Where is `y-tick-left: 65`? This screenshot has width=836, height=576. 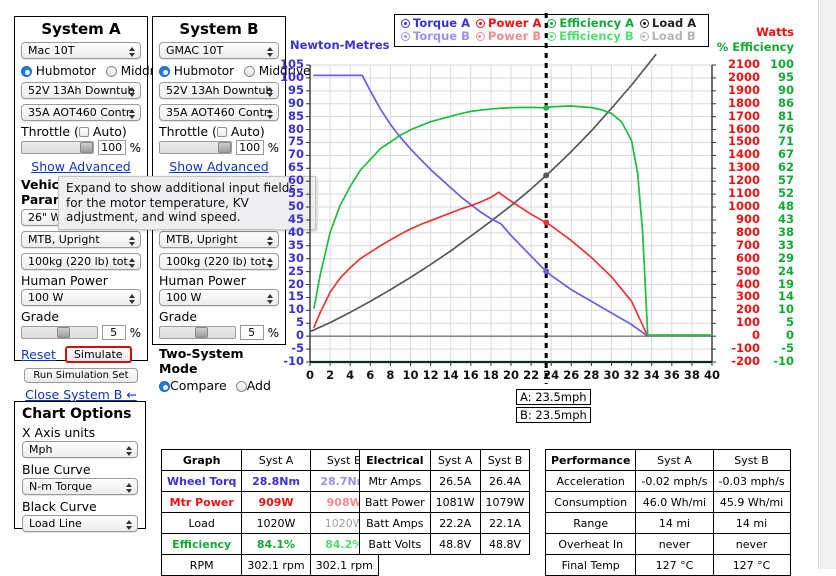
y-tick-left: 65 is located at coordinates (295, 167).